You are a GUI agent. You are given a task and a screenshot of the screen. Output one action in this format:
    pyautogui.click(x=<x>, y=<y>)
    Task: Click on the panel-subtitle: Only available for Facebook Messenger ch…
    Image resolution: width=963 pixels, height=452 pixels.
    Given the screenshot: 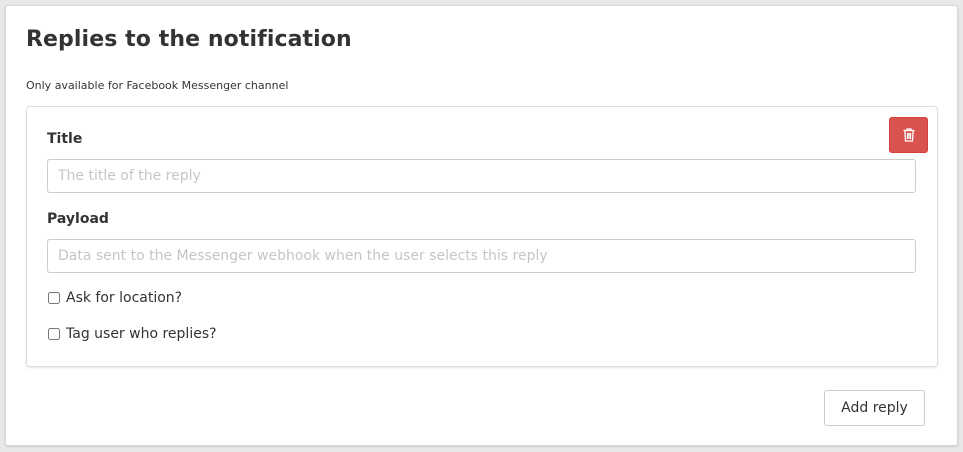 What is the action you would take?
    pyautogui.click(x=157, y=85)
    